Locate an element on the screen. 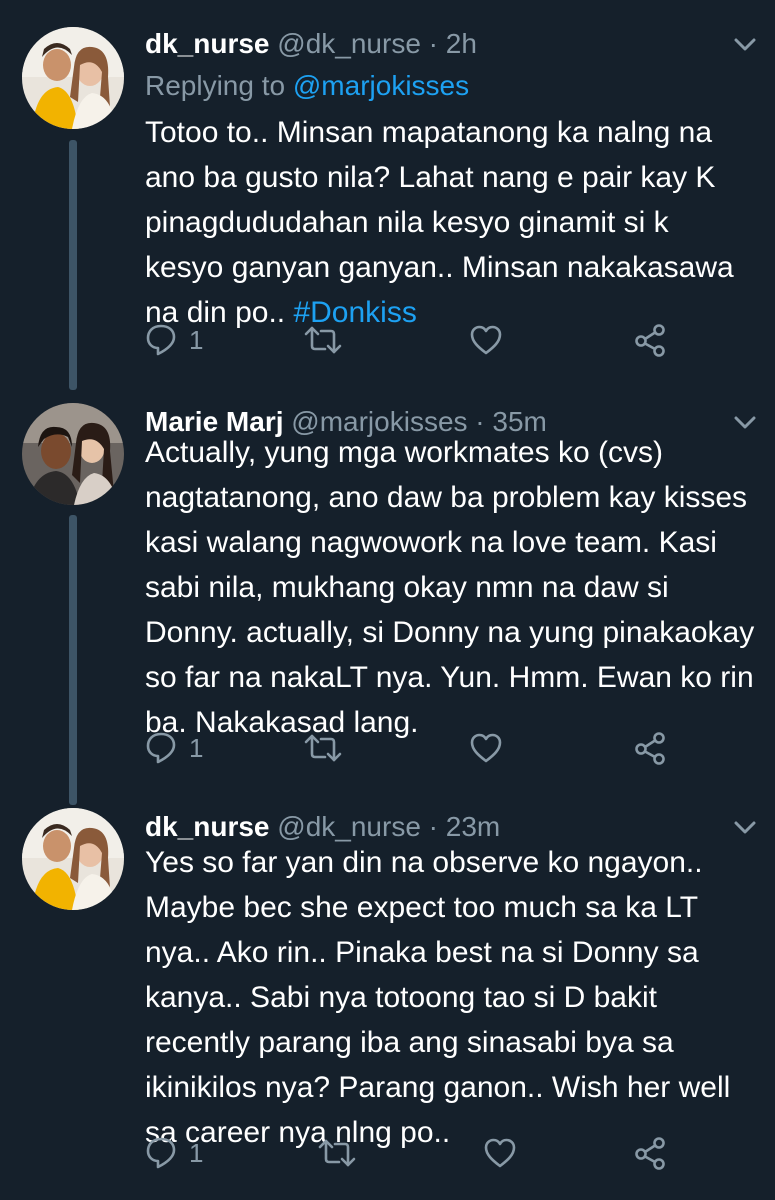 This screenshot has width=775, height=1200. replying-to: Replying to @marjokisses is located at coordinates (307, 86).